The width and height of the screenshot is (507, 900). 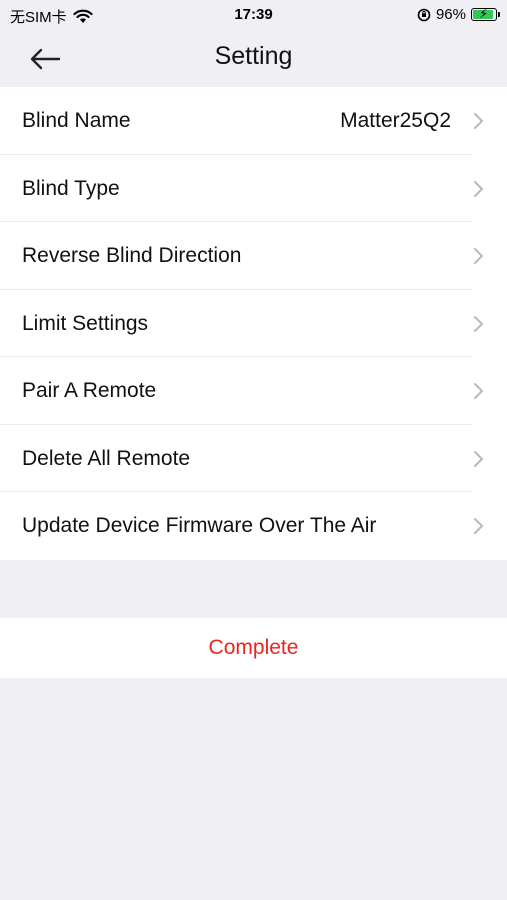 I want to click on row-blind-name: Blind Name Matter25Q2, so click(x=253, y=121).